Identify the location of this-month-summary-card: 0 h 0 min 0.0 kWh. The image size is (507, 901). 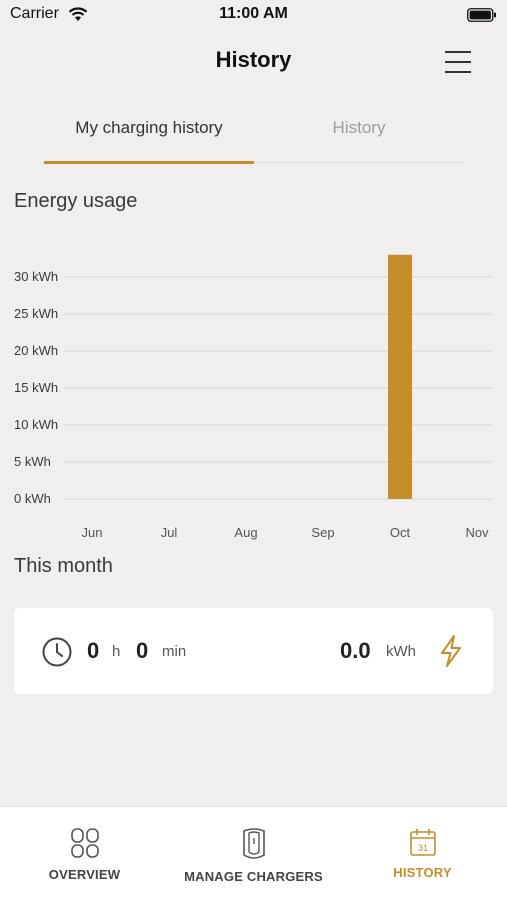
(253, 651).